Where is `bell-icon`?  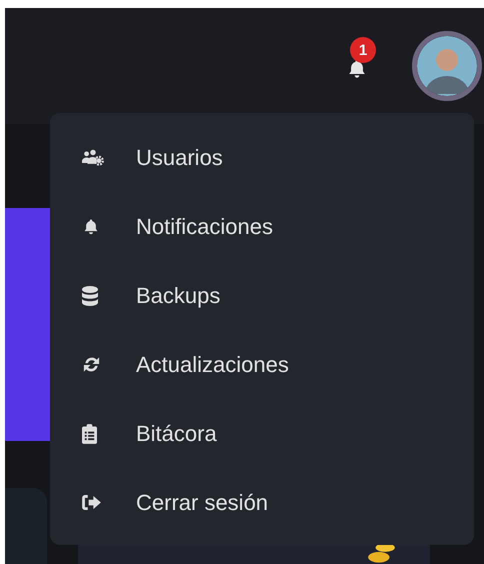 bell-icon is located at coordinates (91, 226).